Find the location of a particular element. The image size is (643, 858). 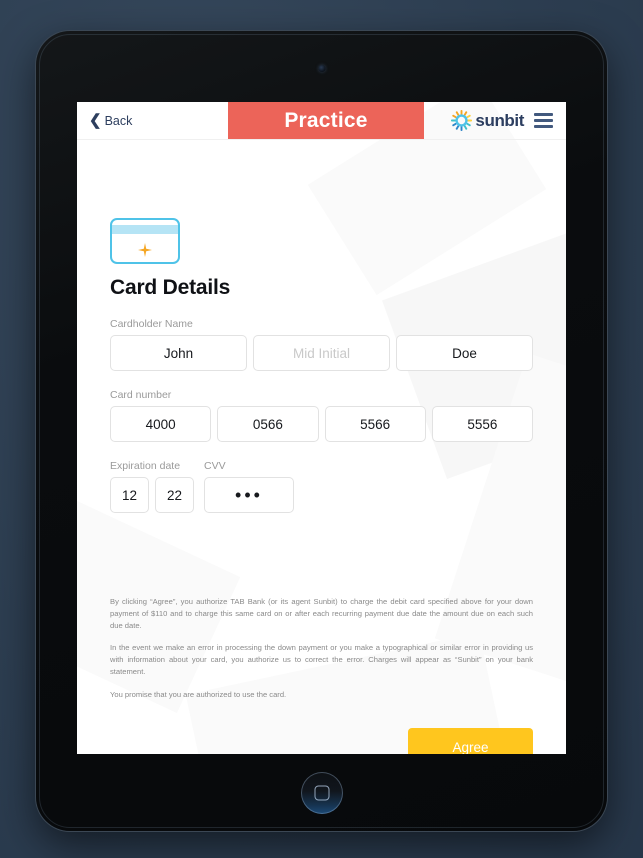

cardholder-name-group: Cardholder Name John Mid Initial Doe is located at coordinates (321, 344).